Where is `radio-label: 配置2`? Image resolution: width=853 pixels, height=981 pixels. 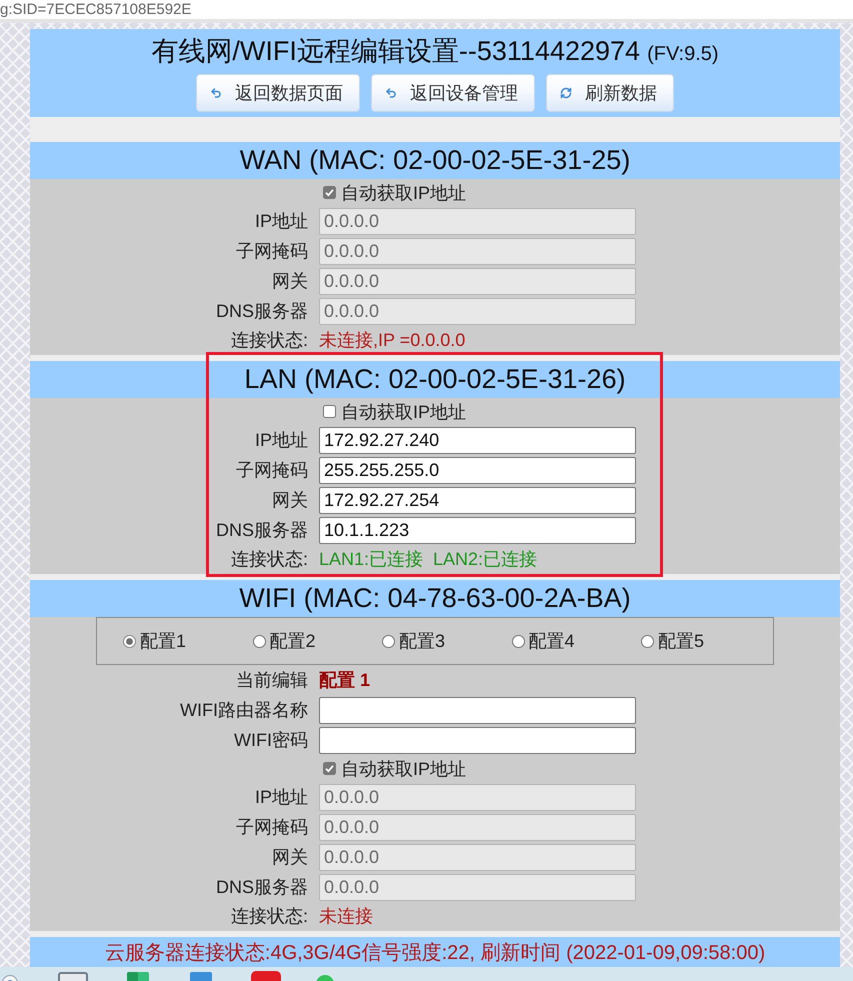 radio-label: 配置2 is located at coordinates (293, 641).